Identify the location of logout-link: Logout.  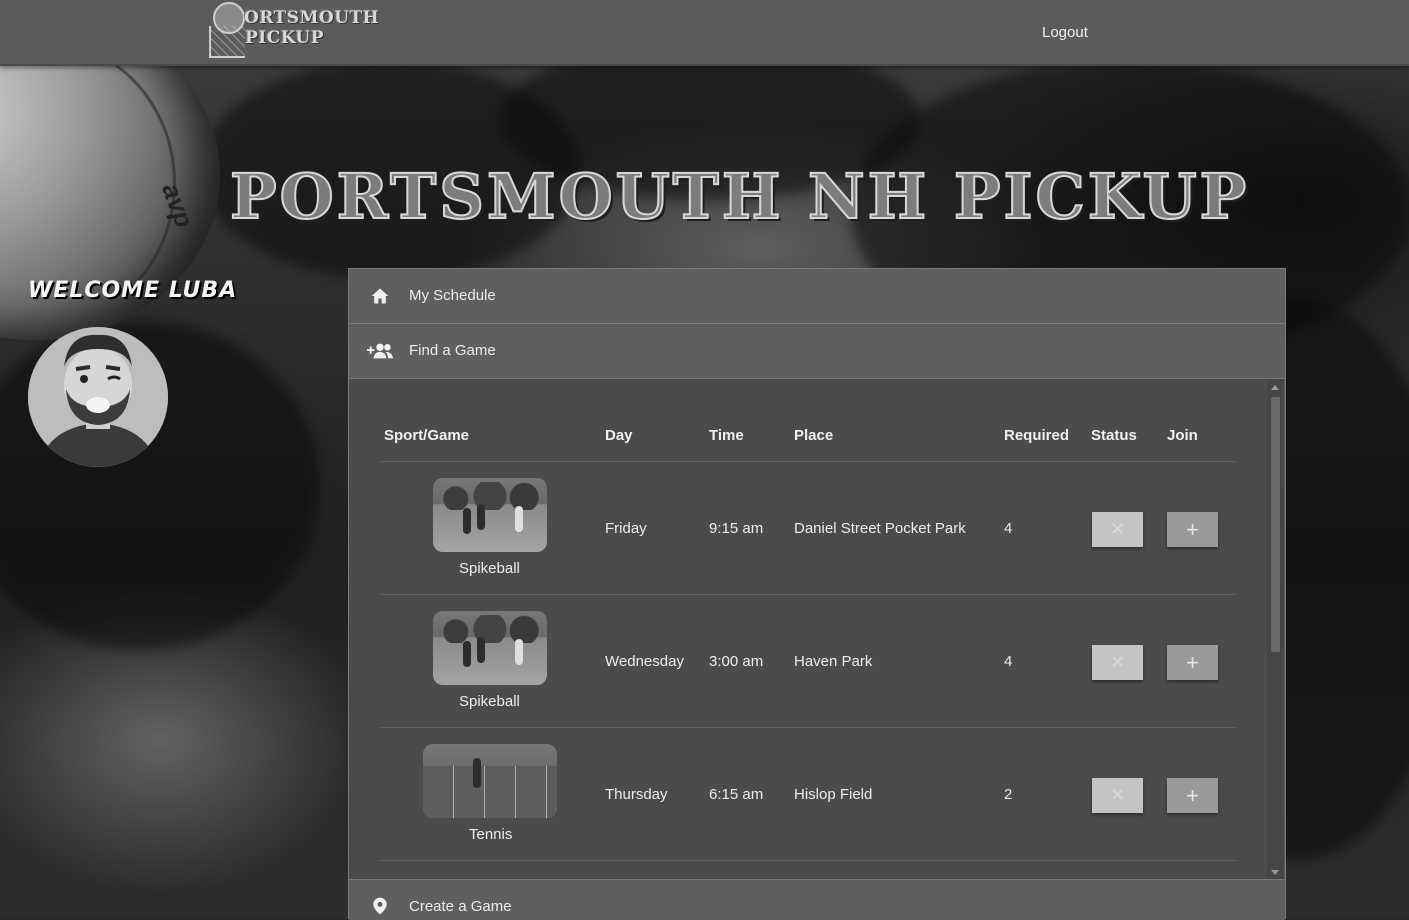
(1065, 32).